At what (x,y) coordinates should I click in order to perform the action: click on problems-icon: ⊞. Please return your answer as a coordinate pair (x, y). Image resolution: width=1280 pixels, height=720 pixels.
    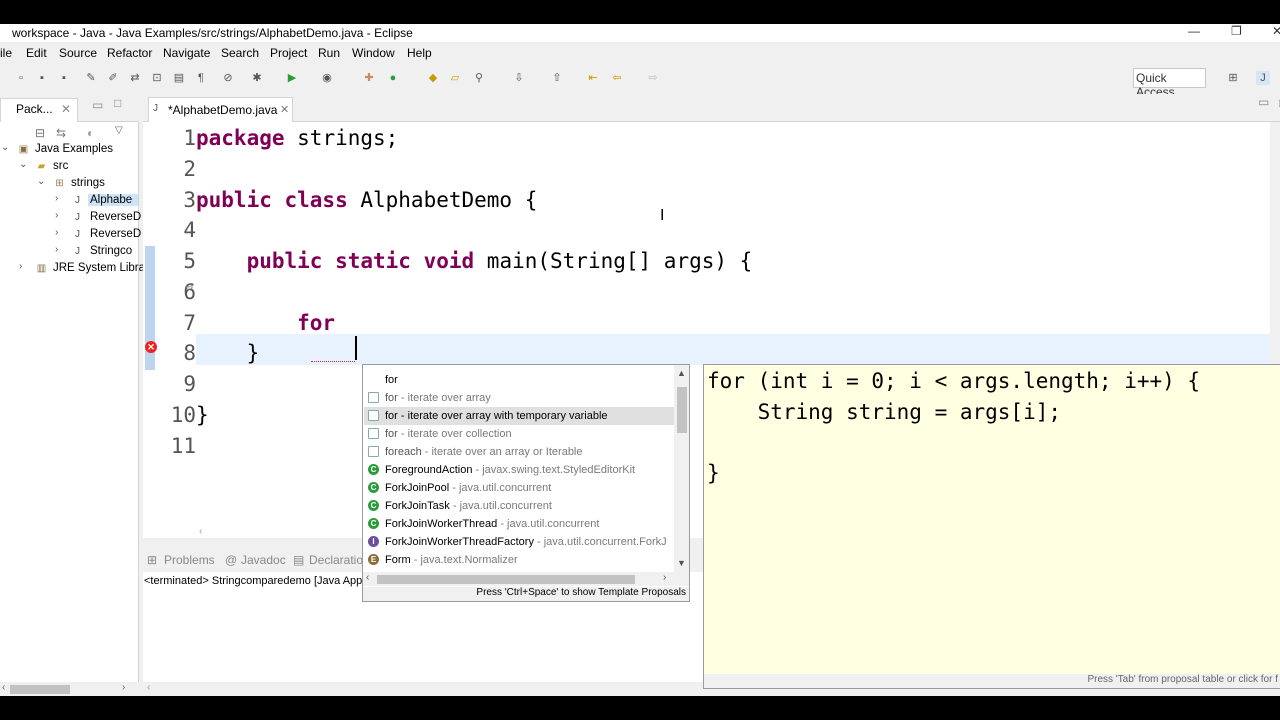
    Looking at the image, I should click on (152, 560).